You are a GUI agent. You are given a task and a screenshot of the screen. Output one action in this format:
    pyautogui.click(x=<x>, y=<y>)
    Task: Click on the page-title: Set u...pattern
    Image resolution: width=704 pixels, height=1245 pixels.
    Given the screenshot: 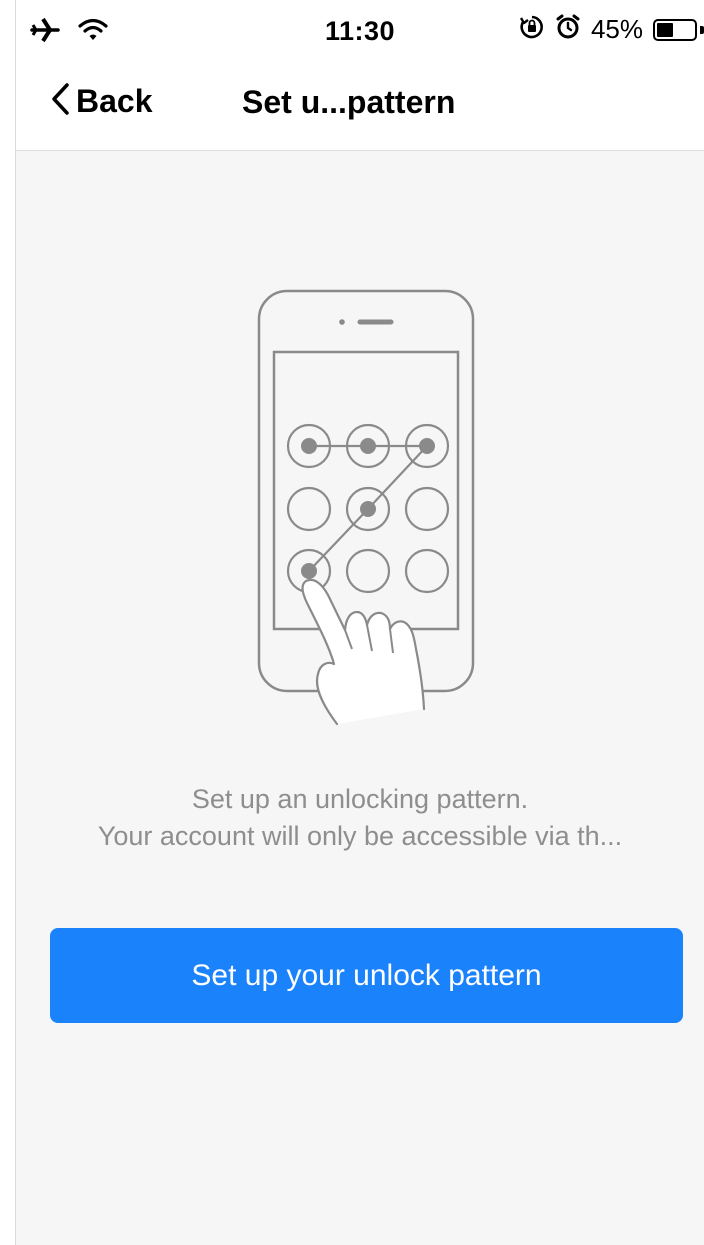 What is the action you would take?
    pyautogui.click(x=349, y=102)
    